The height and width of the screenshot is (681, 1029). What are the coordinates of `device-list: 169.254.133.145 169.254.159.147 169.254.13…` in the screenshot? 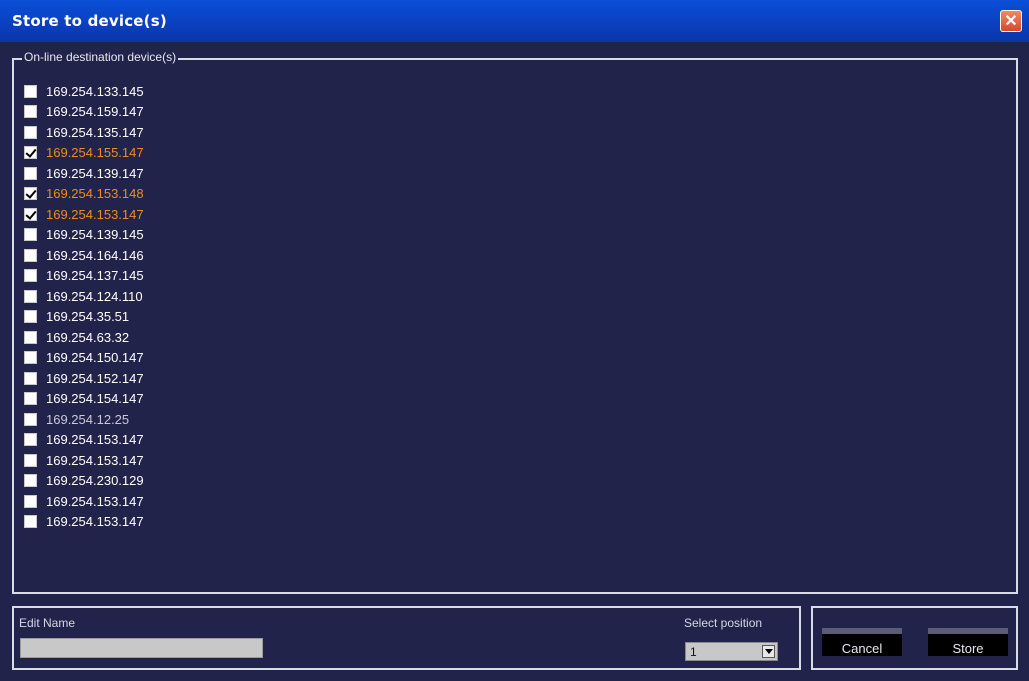 It's located at (84, 306).